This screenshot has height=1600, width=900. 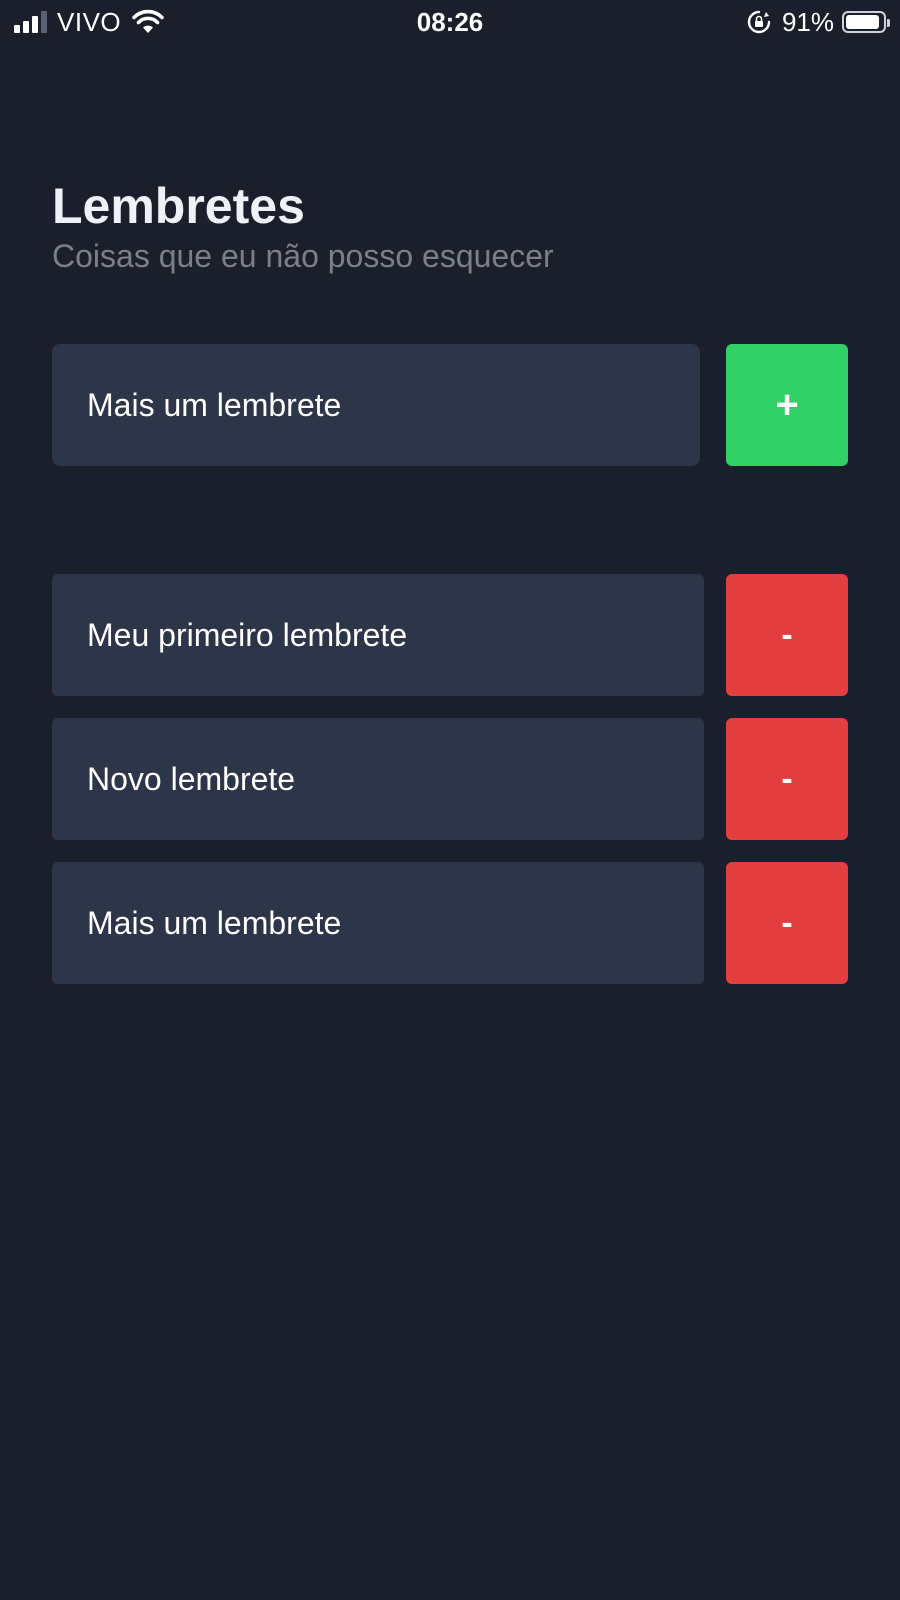 What do you see at coordinates (862, 22) in the screenshot?
I see `battery-fill` at bounding box center [862, 22].